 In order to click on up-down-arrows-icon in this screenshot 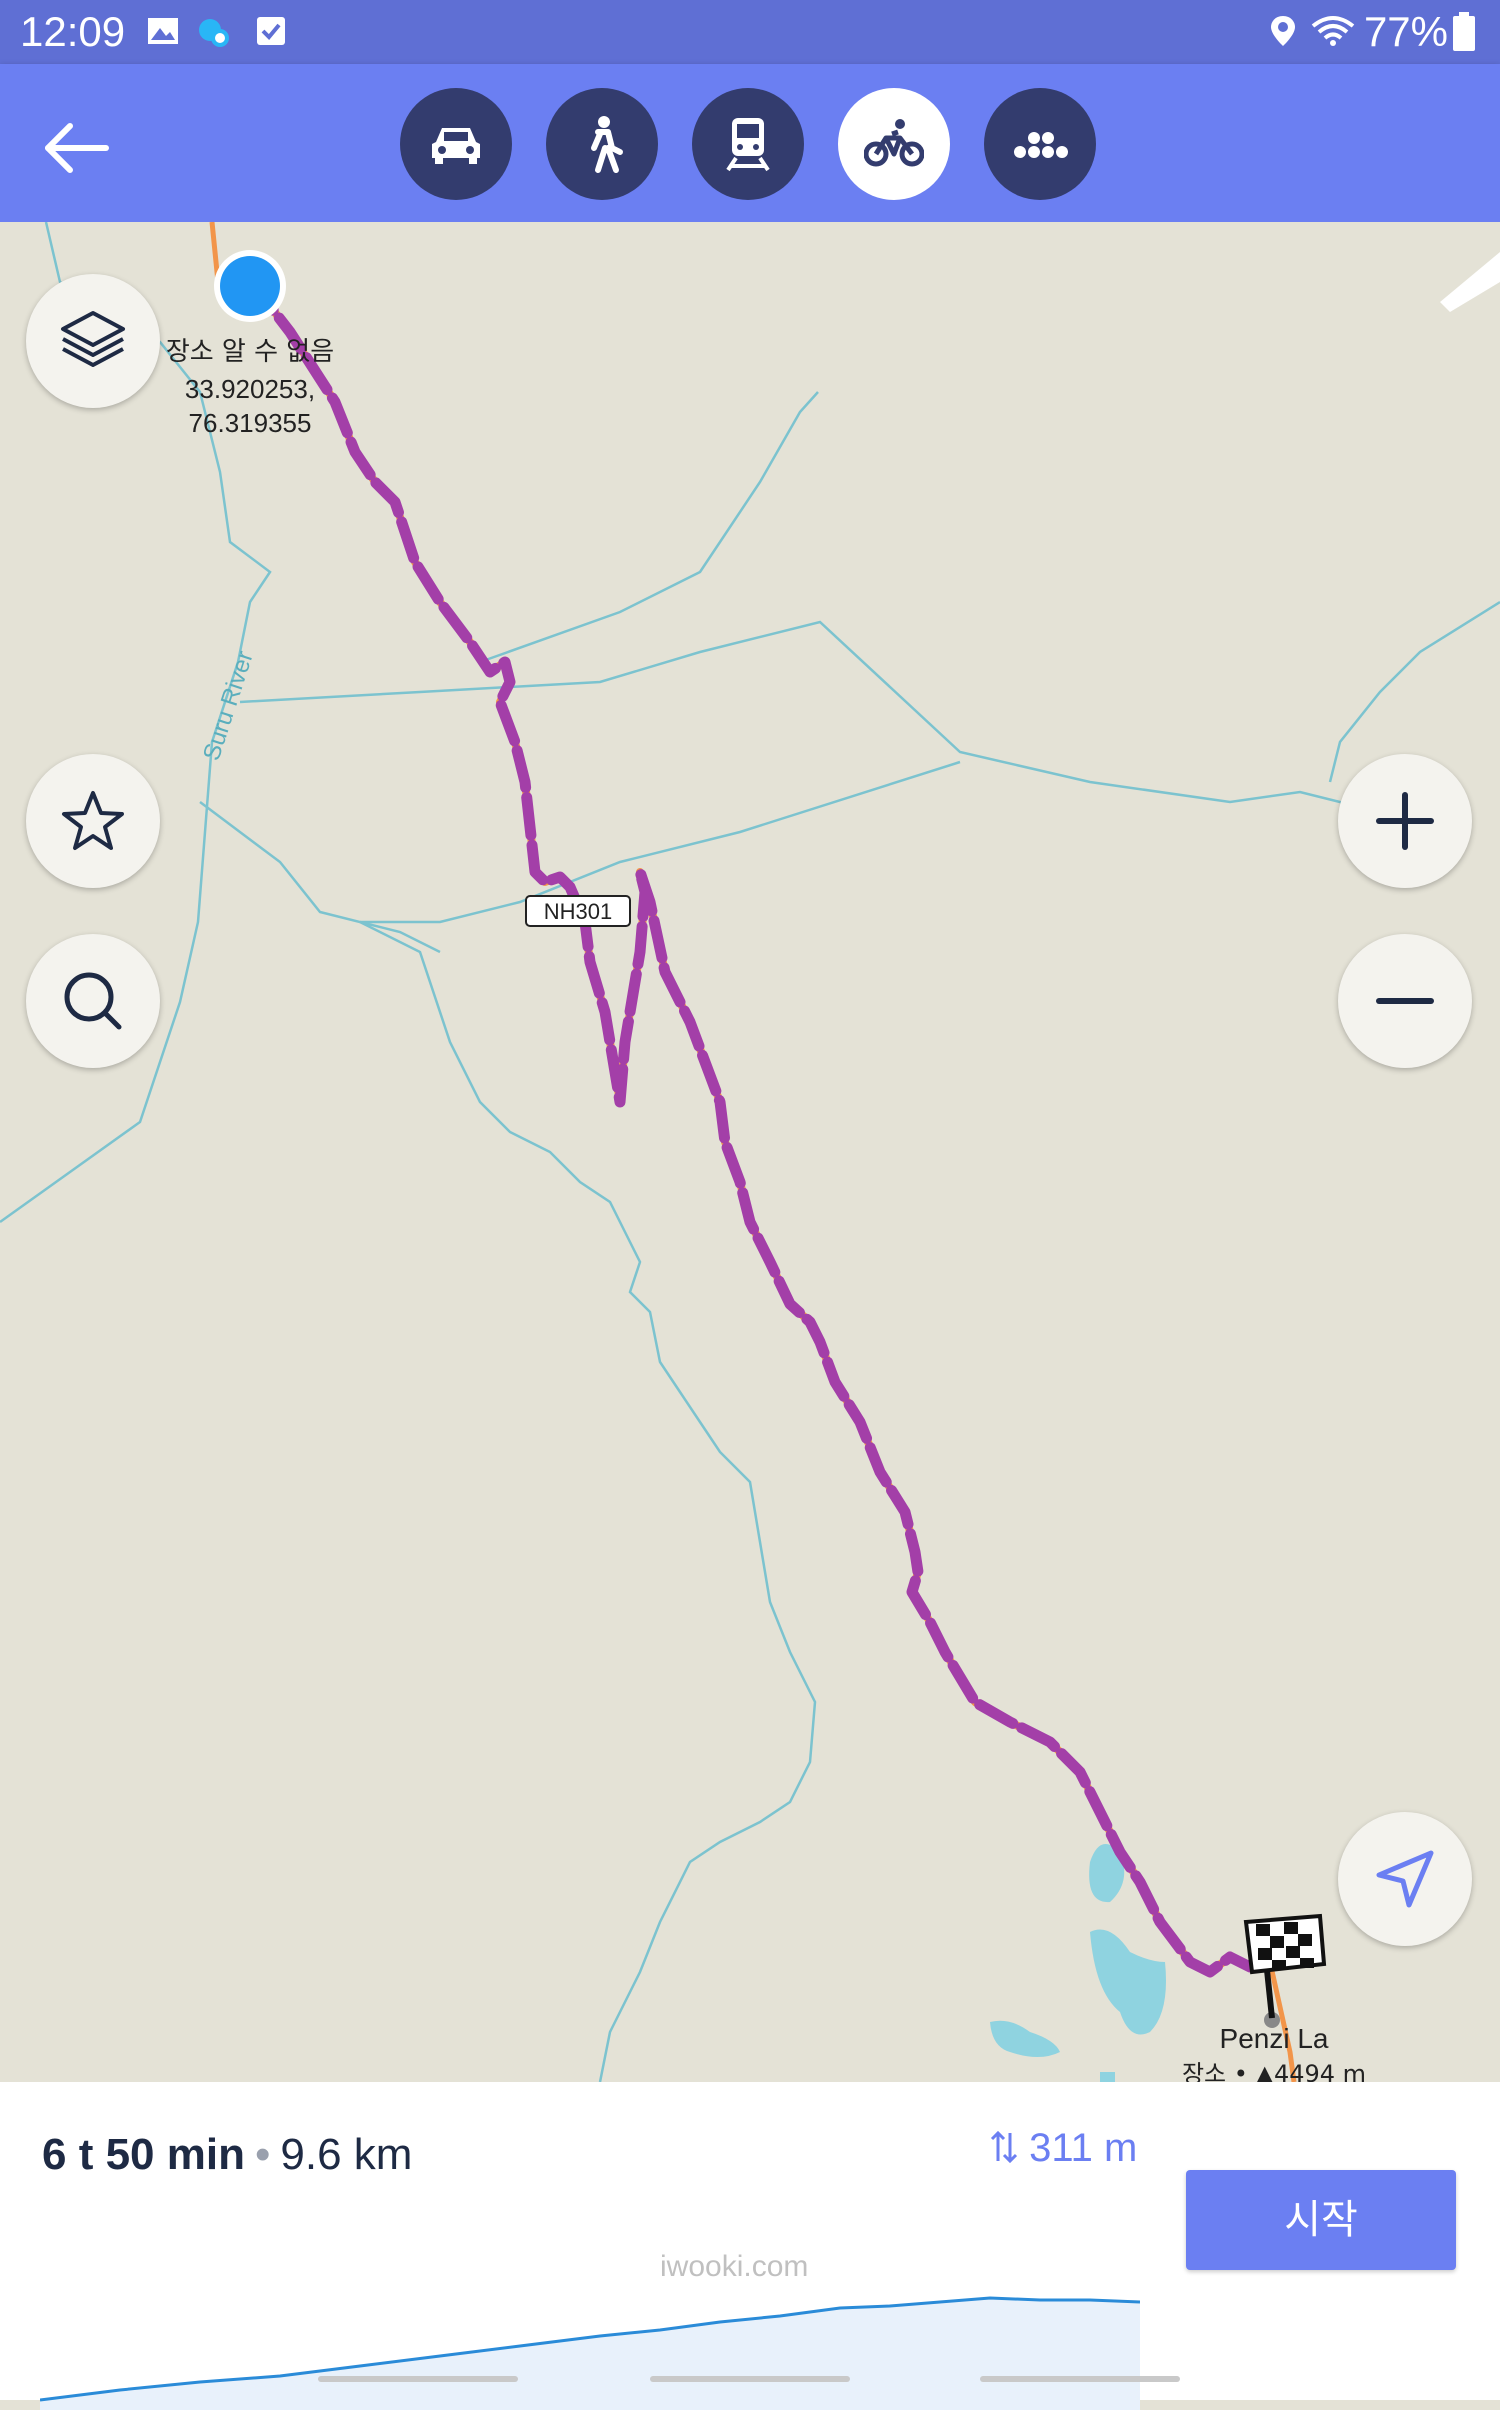, I will do `click(1004, 2147)`.